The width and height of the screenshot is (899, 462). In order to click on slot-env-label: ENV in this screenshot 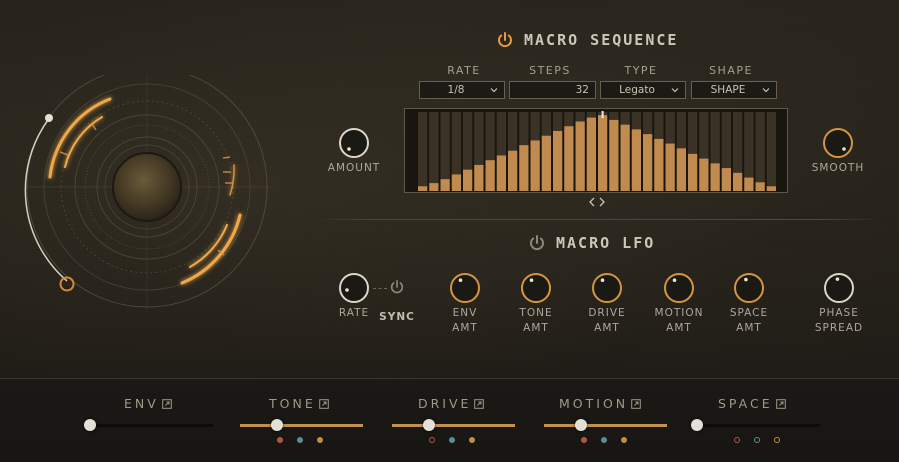, I will do `click(148, 403)`.